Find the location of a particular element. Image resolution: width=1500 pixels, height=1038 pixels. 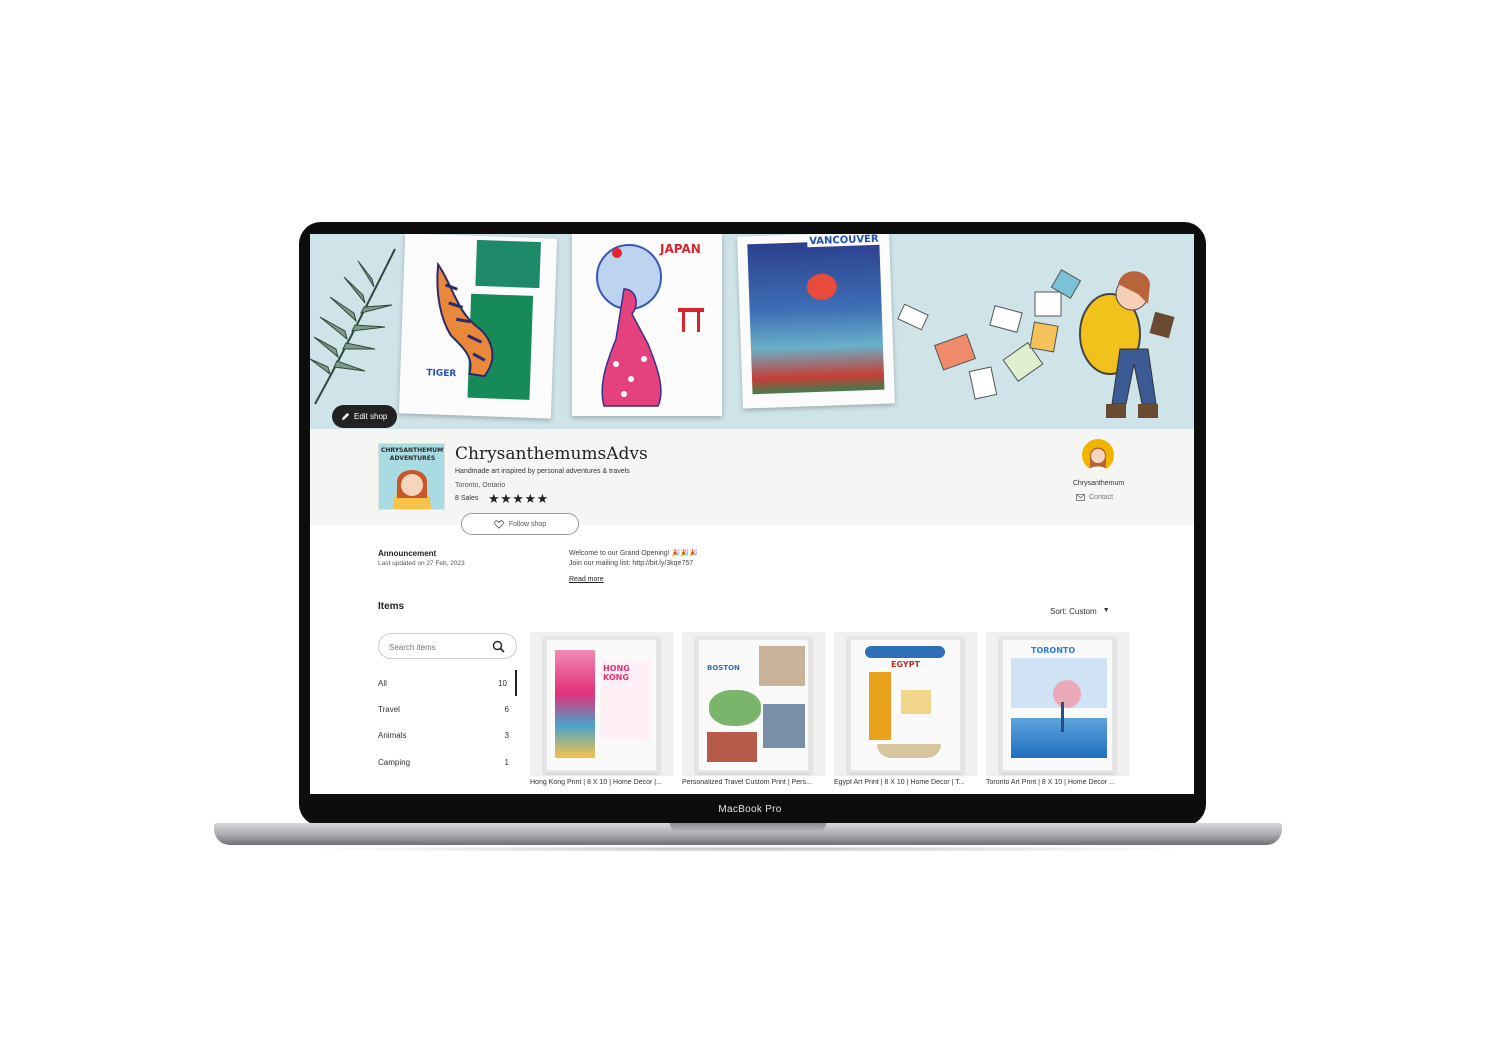

print-frame: HONG KONG is located at coordinates (601, 705).